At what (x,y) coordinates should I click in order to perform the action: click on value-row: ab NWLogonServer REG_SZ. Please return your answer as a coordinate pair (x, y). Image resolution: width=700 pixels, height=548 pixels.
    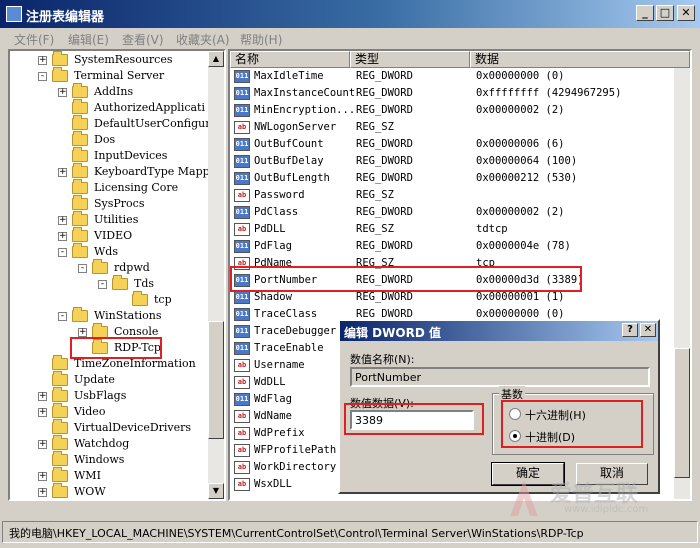
    Looking at the image, I should click on (460, 127).